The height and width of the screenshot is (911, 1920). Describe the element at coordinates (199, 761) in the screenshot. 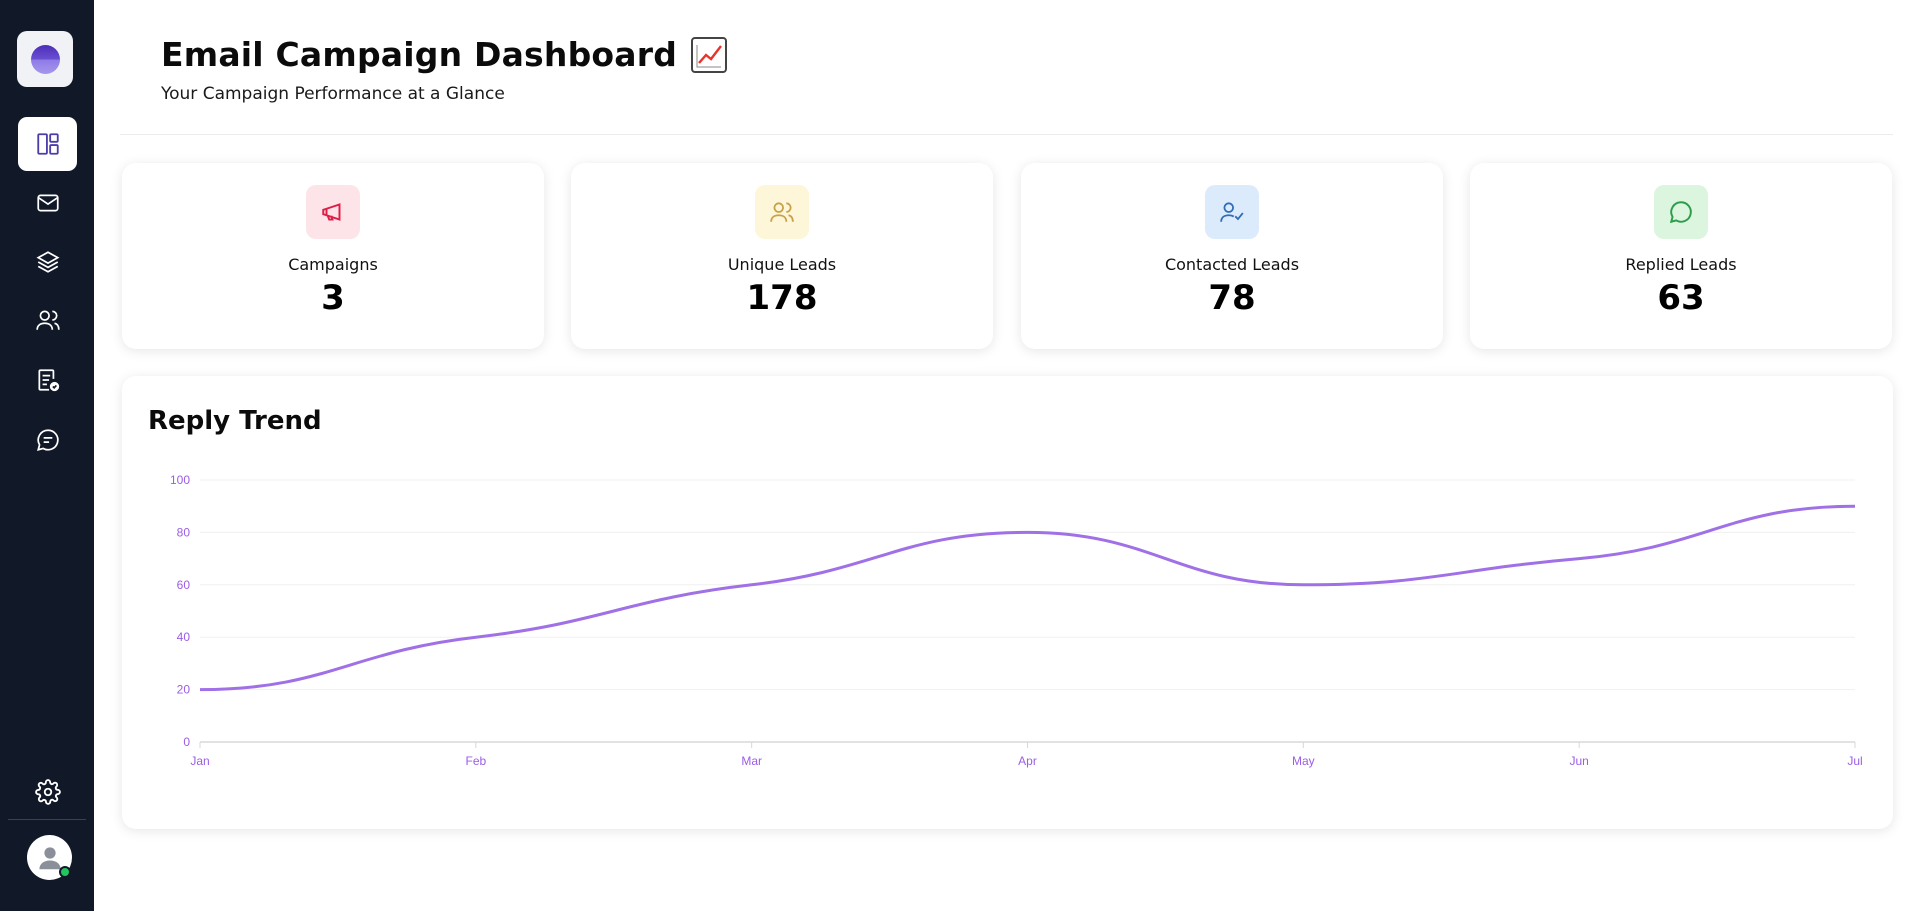

I see `x-tick-label: Jan` at that location.